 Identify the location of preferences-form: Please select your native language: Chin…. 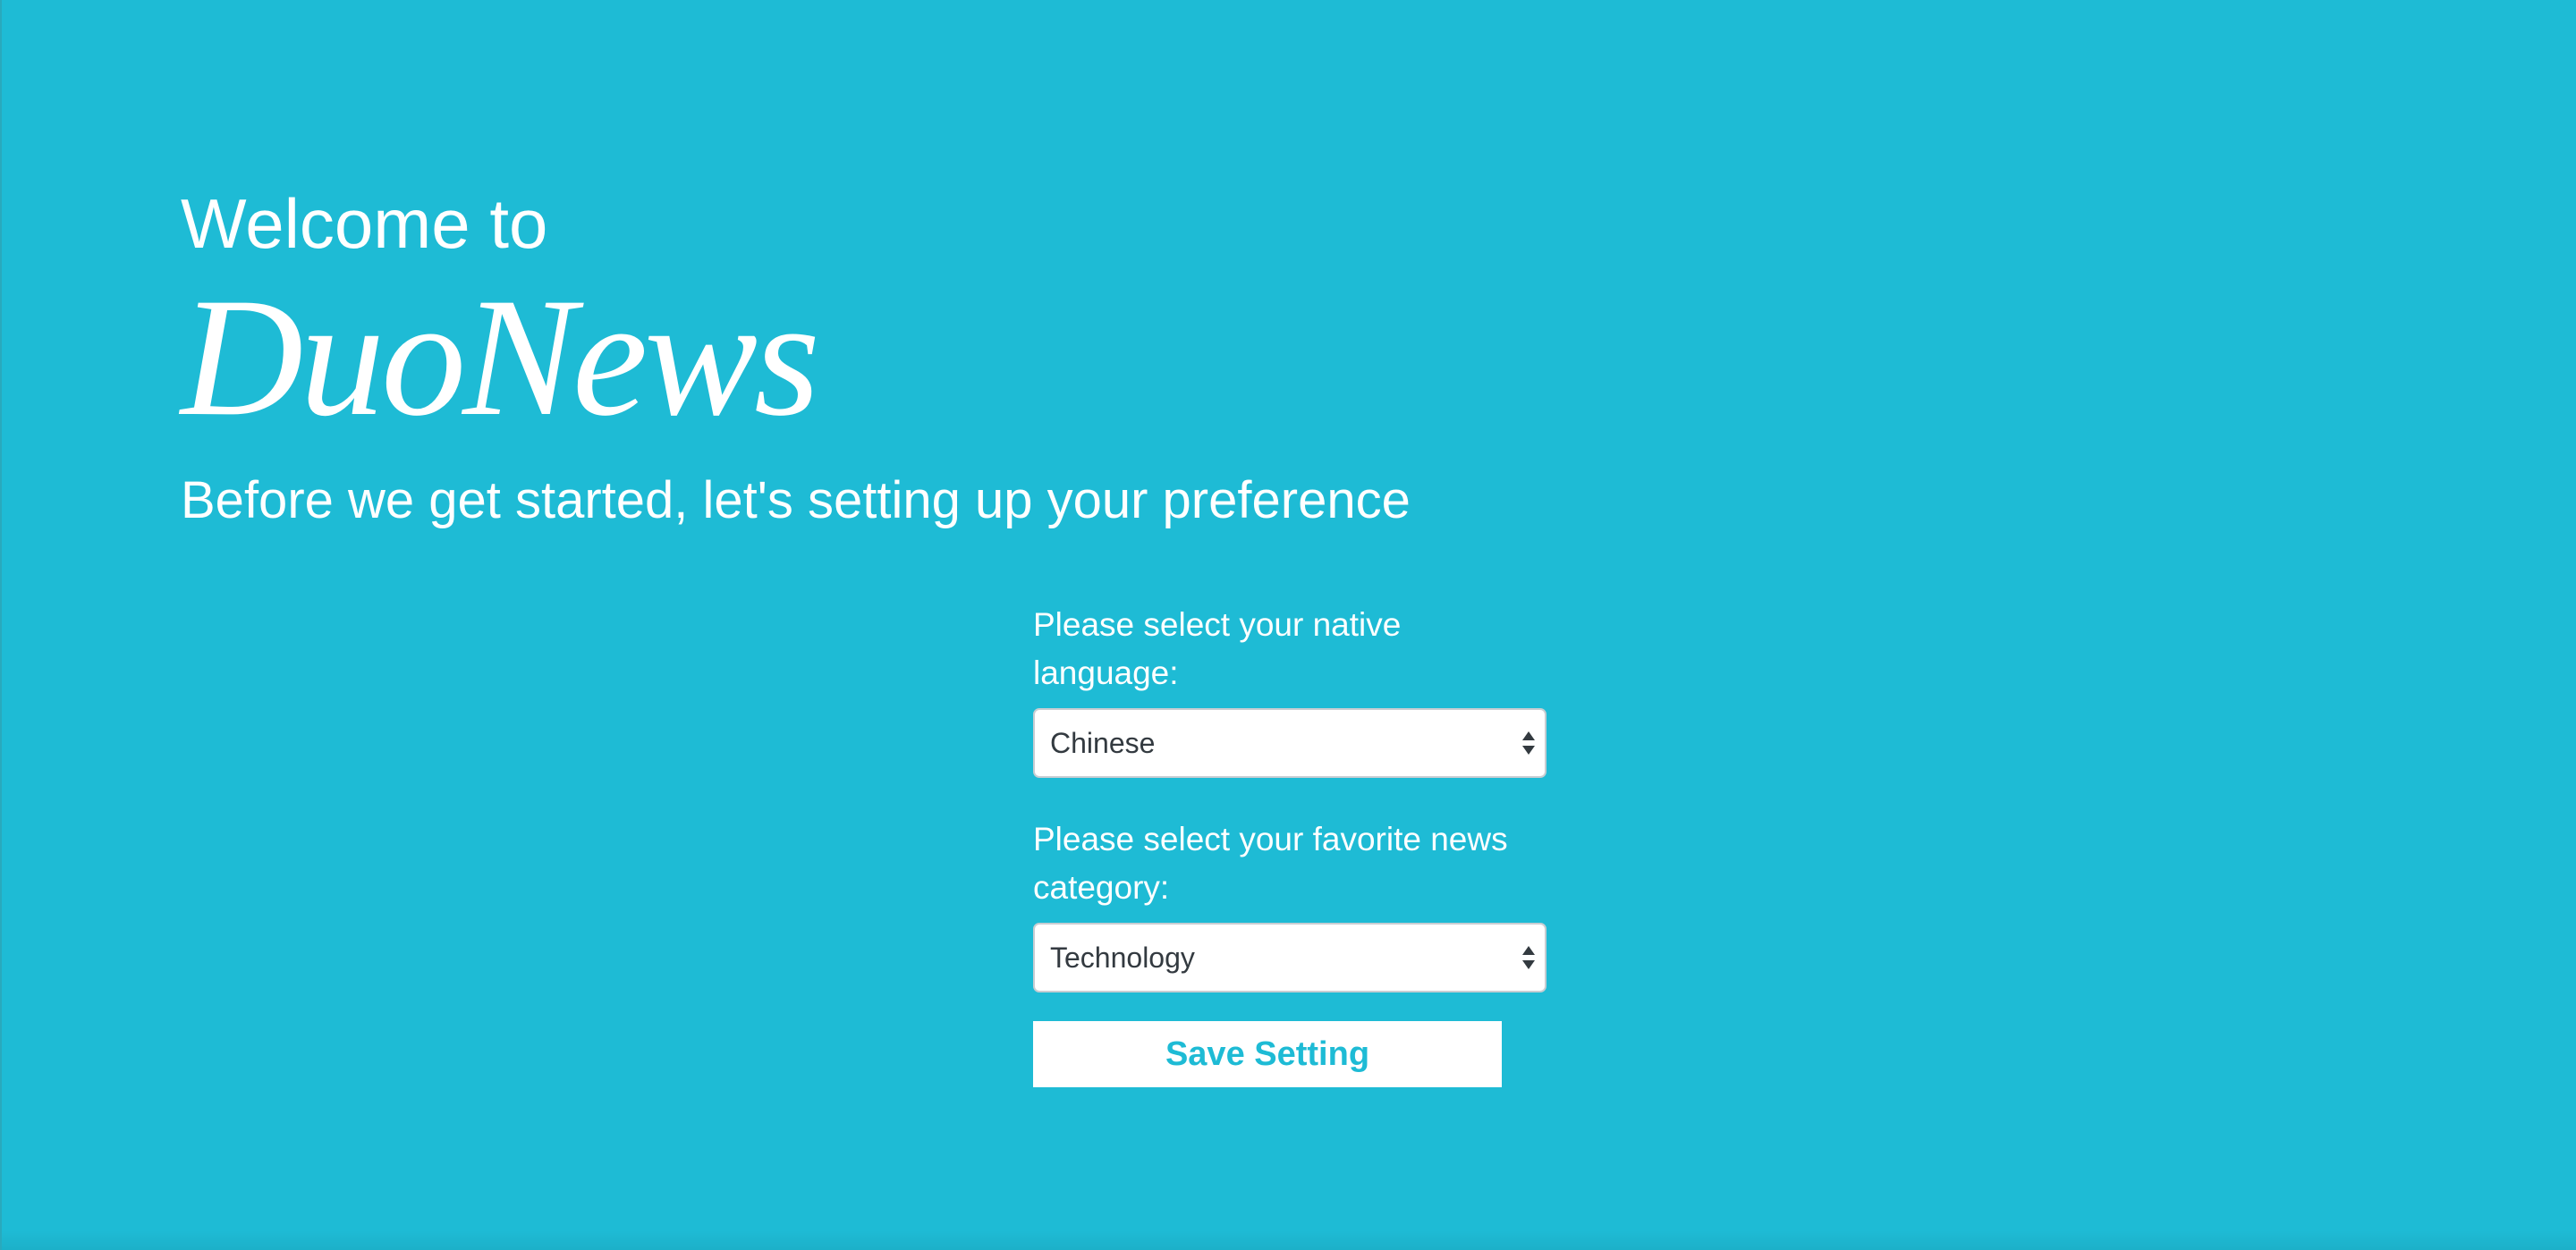
(1289, 844).